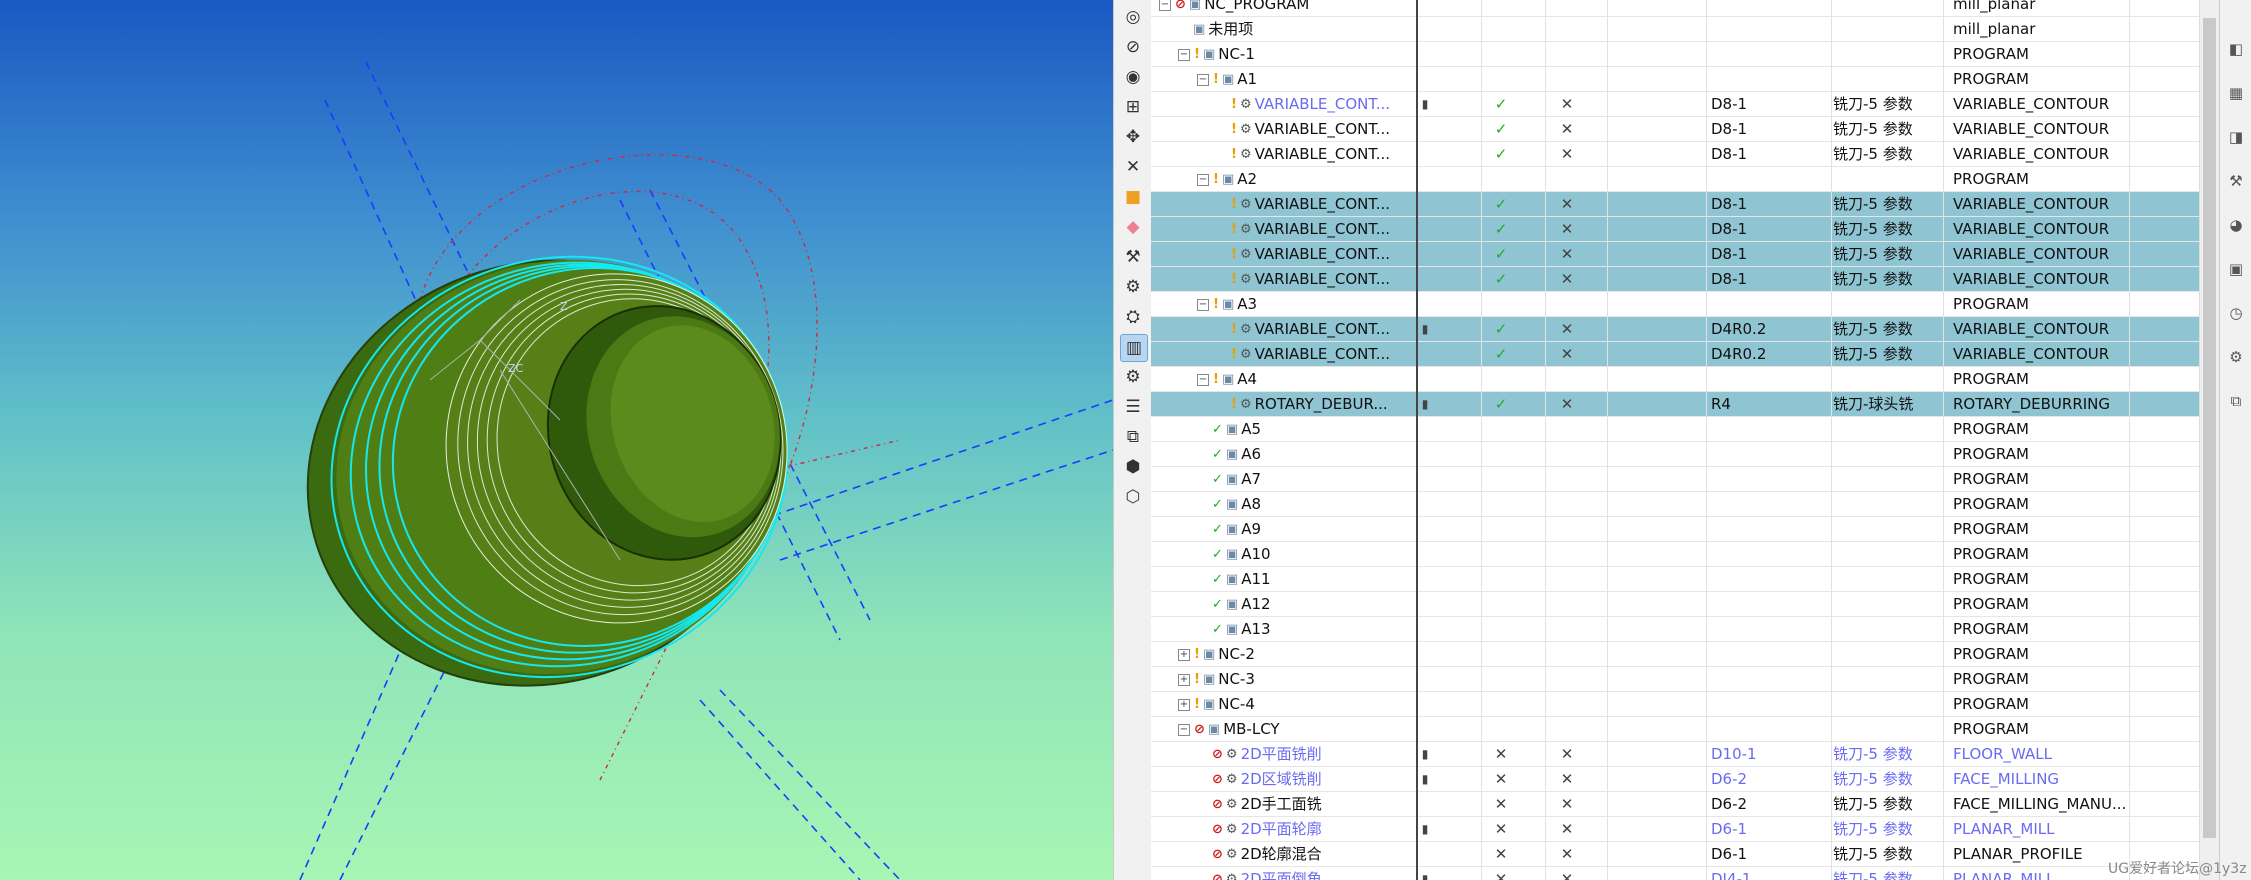 This screenshot has height=880, width=2251. What do you see at coordinates (2236, 402) in the screenshot?
I see `panel-icon-5: ⧉` at bounding box center [2236, 402].